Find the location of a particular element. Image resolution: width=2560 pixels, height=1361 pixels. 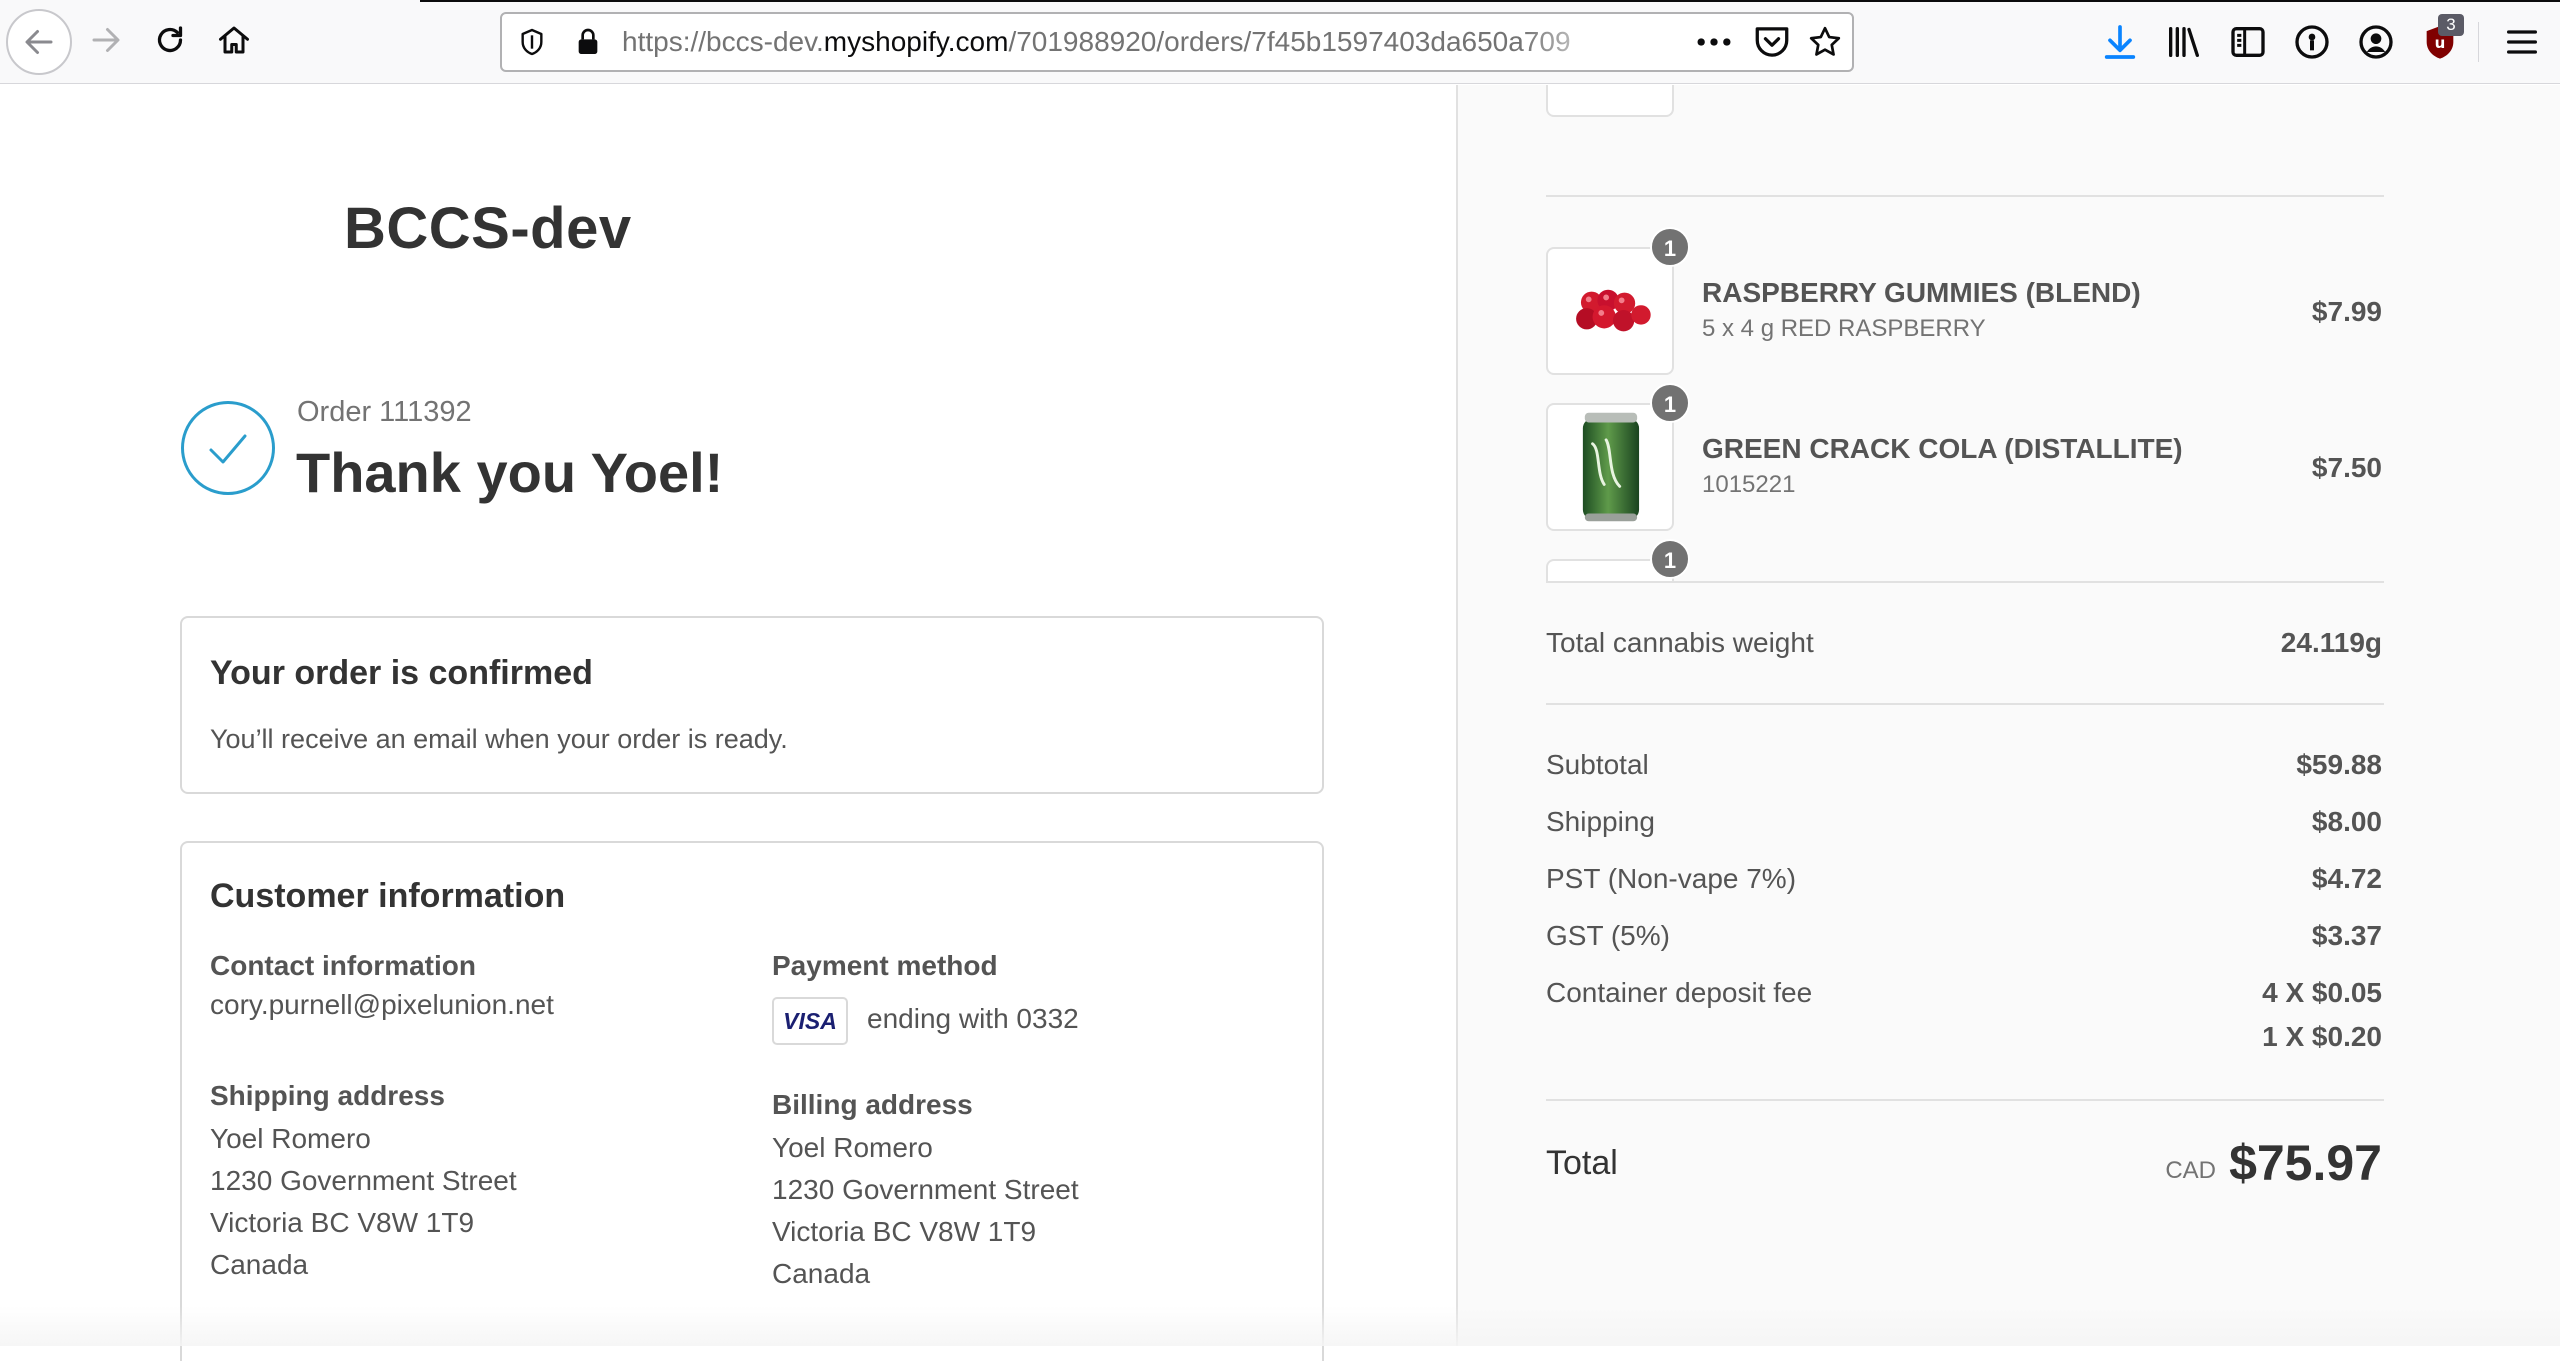

hamburger-menu-icon is located at coordinates (2522, 42).